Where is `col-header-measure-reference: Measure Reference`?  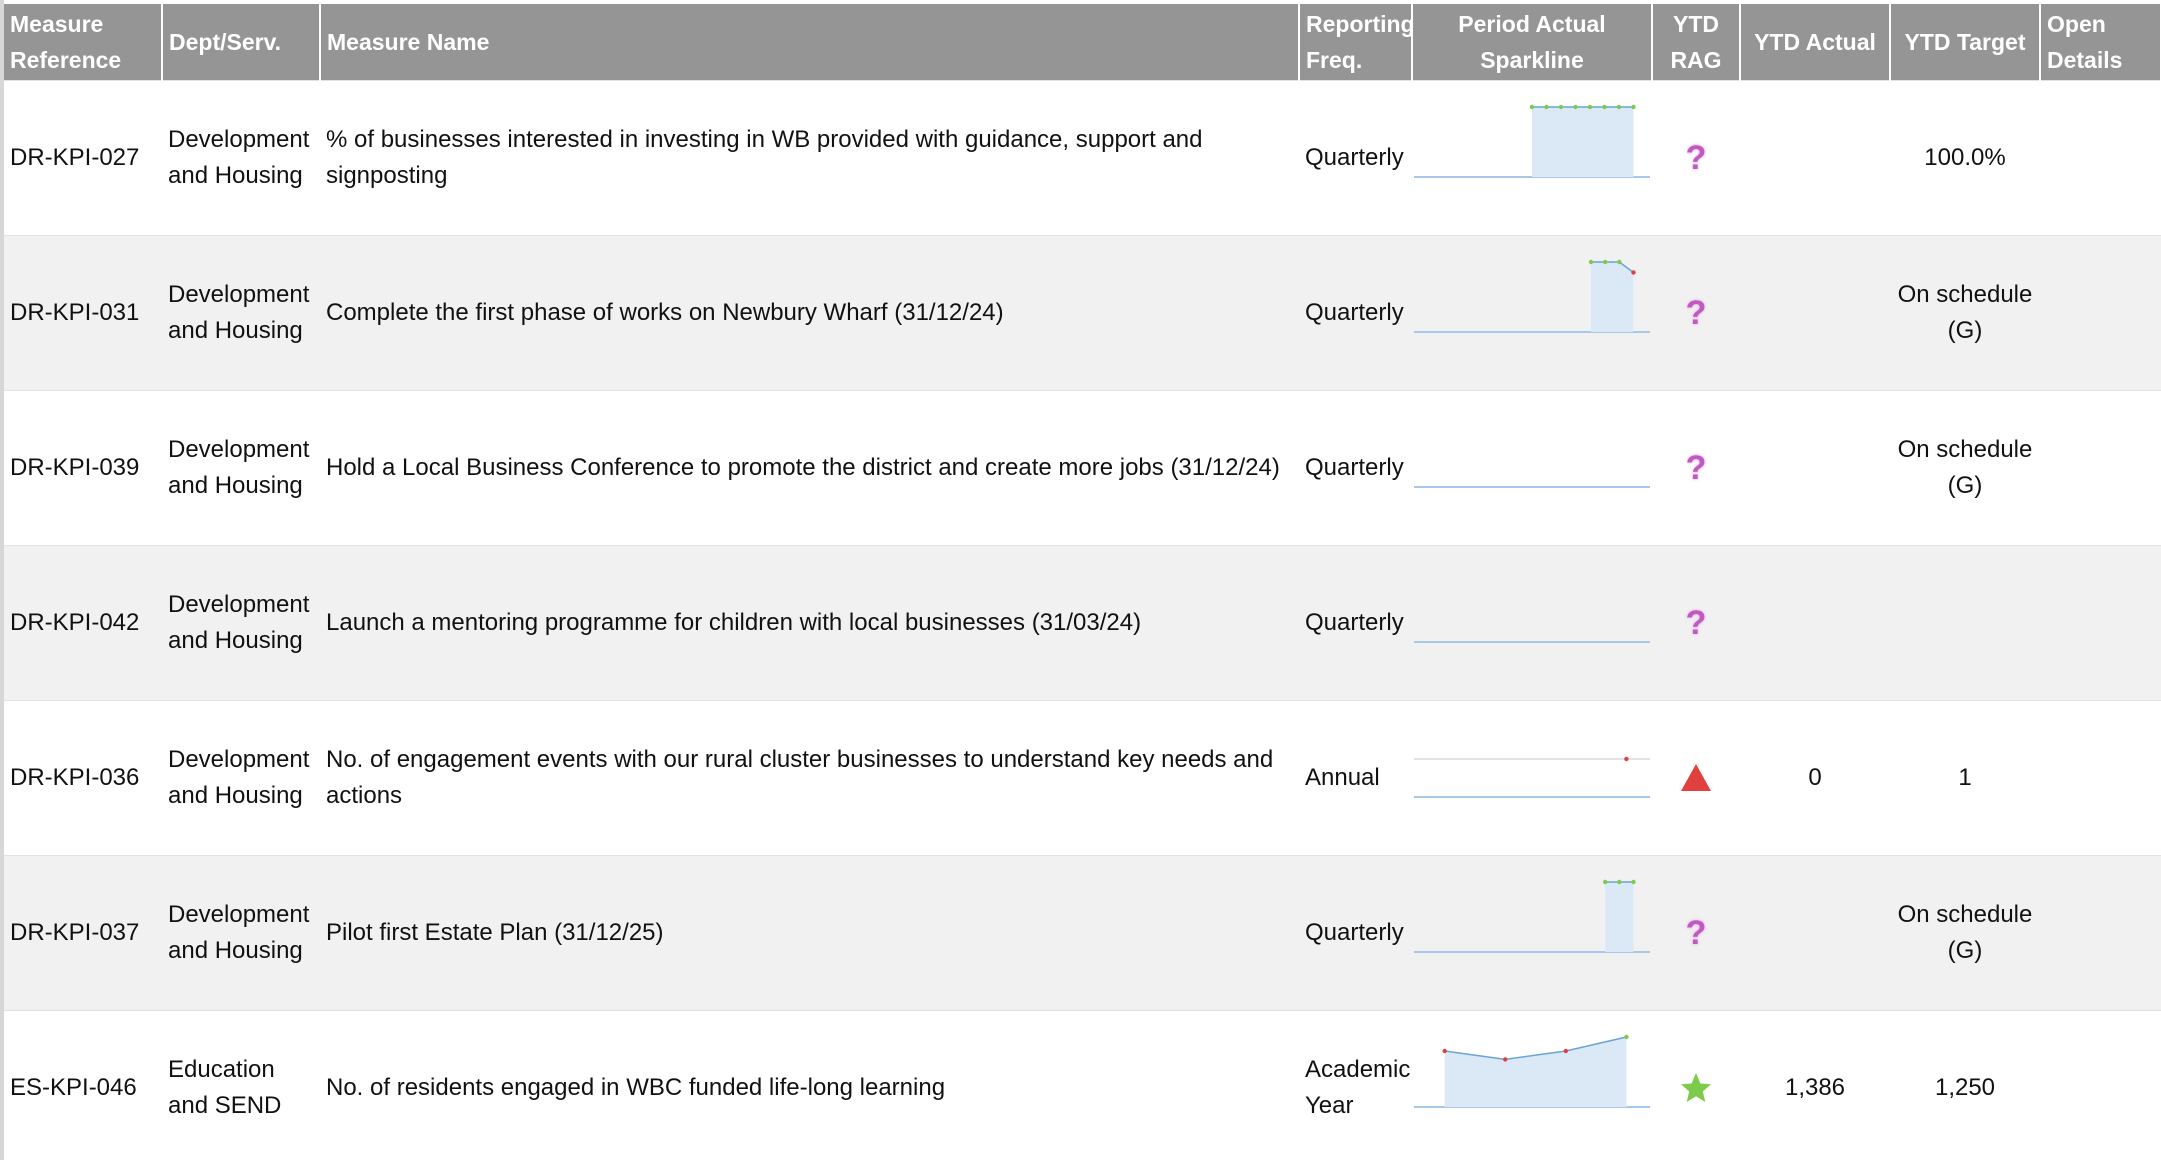
col-header-measure-reference: Measure Reference is located at coordinates (83, 42).